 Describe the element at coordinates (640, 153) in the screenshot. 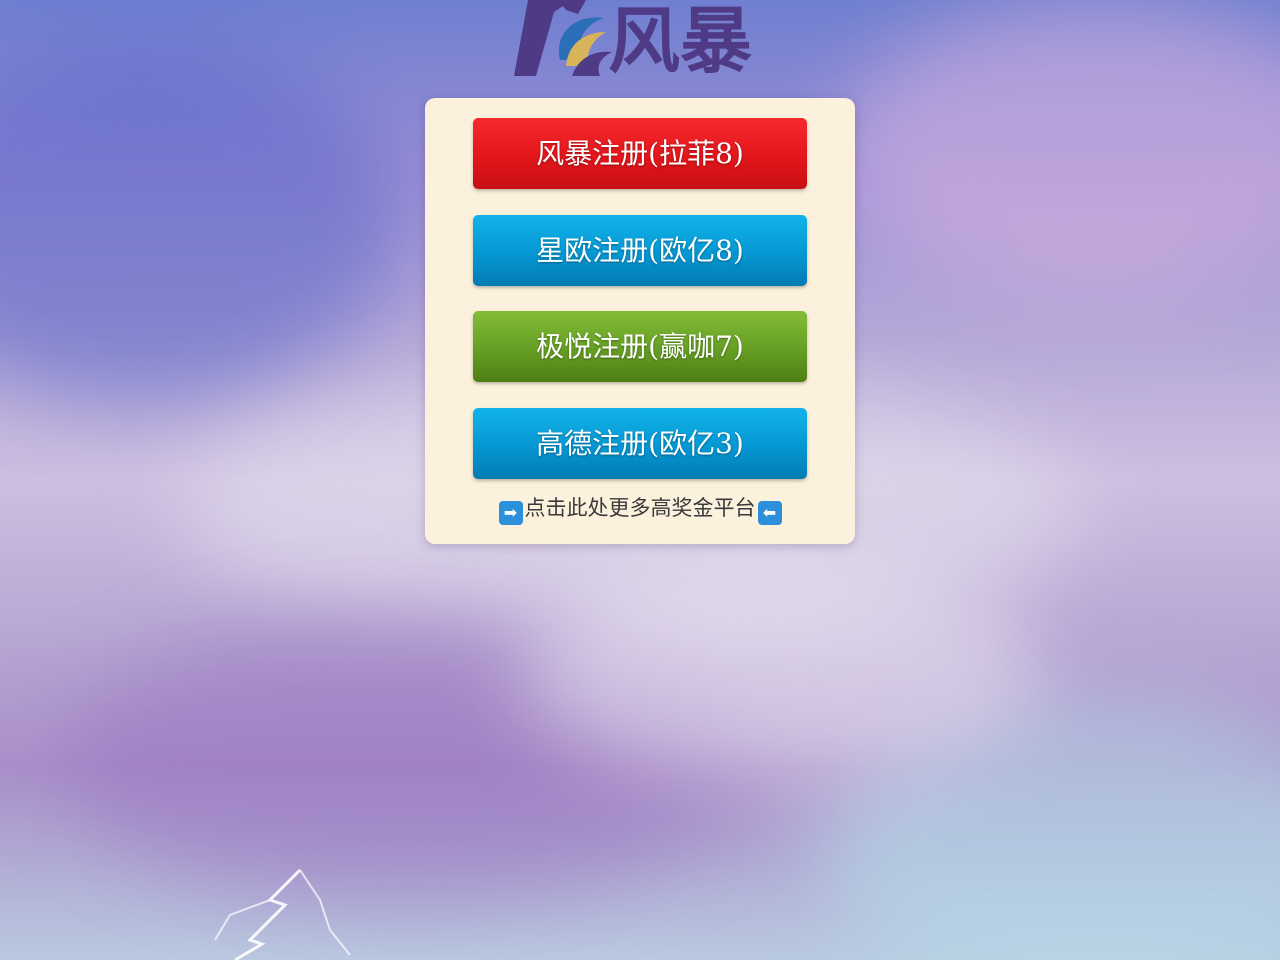

I see `register-button-fengbao: 风暴注册(拉菲8)` at that location.